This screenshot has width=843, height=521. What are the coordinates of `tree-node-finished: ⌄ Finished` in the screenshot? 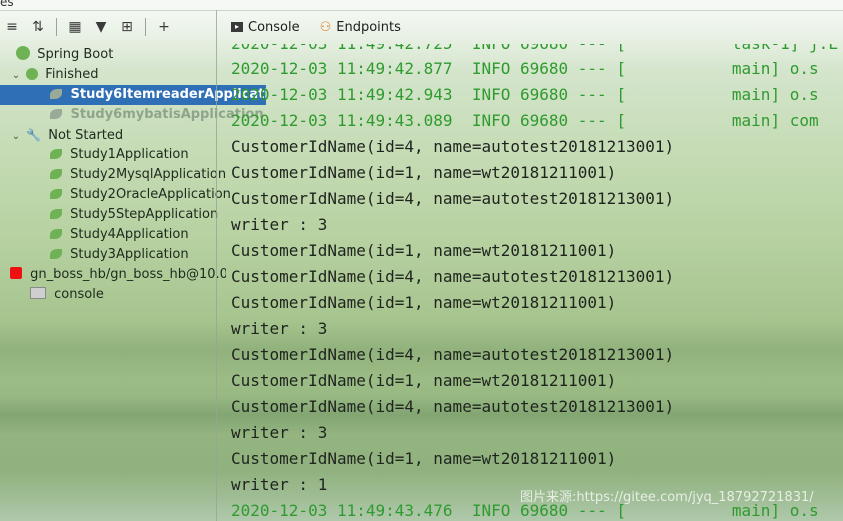 It's located at (113, 75).